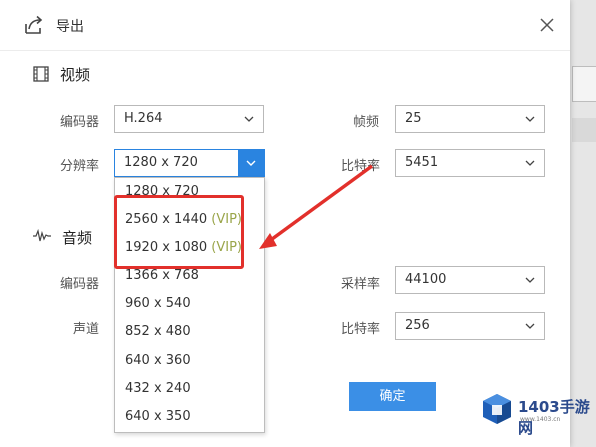  I want to click on cube-logo-icon, so click(497, 409).